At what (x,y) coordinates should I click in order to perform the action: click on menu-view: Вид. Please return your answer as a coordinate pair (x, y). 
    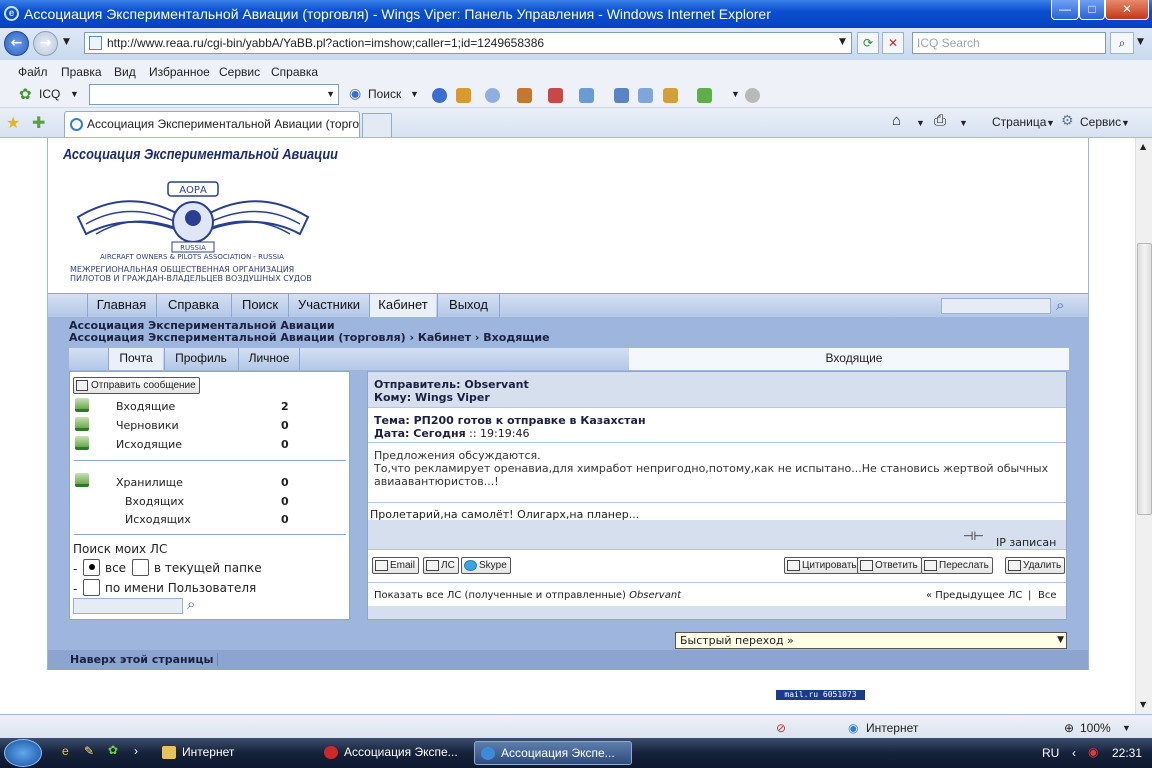
    Looking at the image, I should click on (125, 72).